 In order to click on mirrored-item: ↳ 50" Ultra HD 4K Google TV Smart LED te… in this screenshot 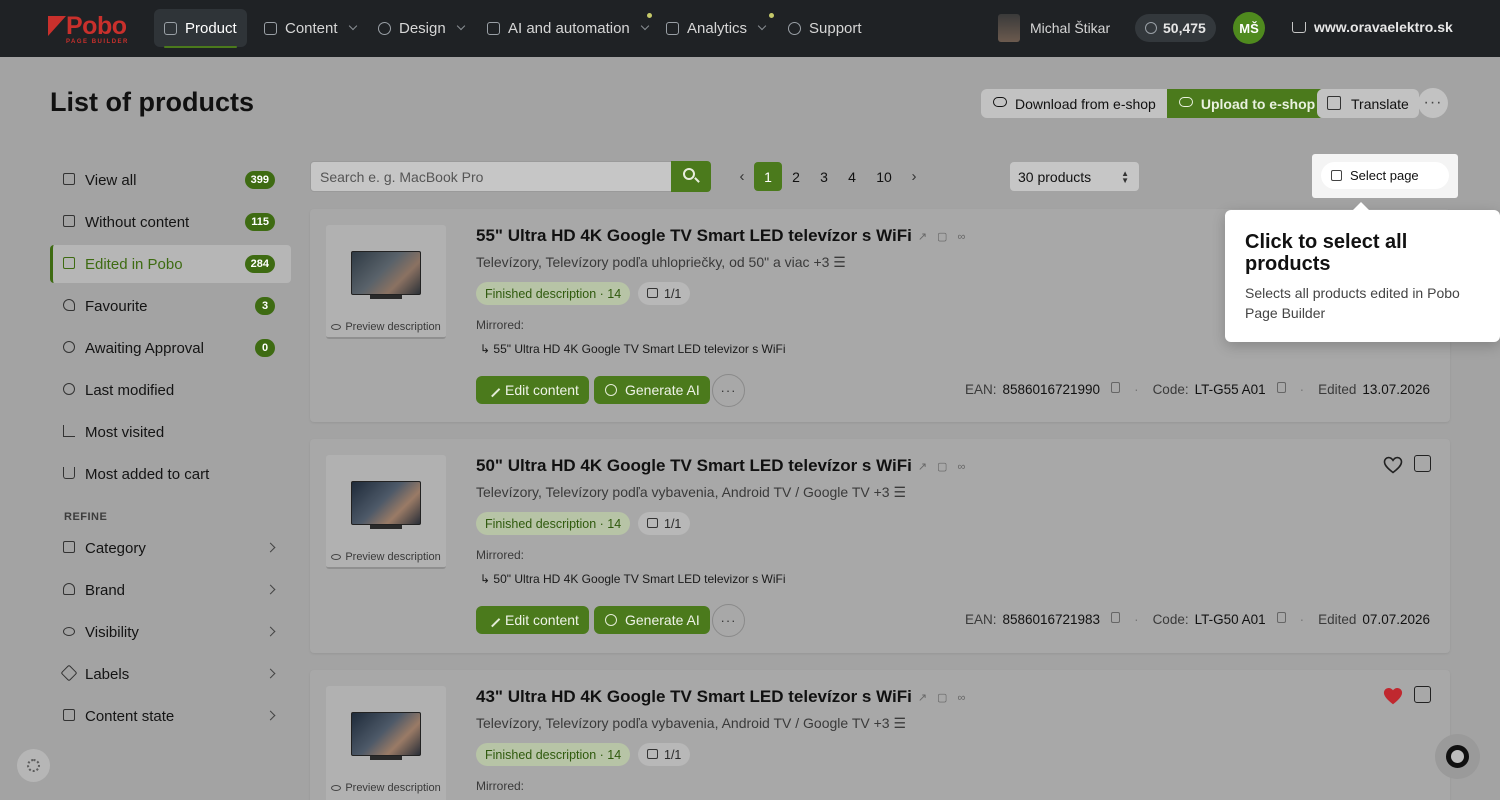, I will do `click(633, 579)`.